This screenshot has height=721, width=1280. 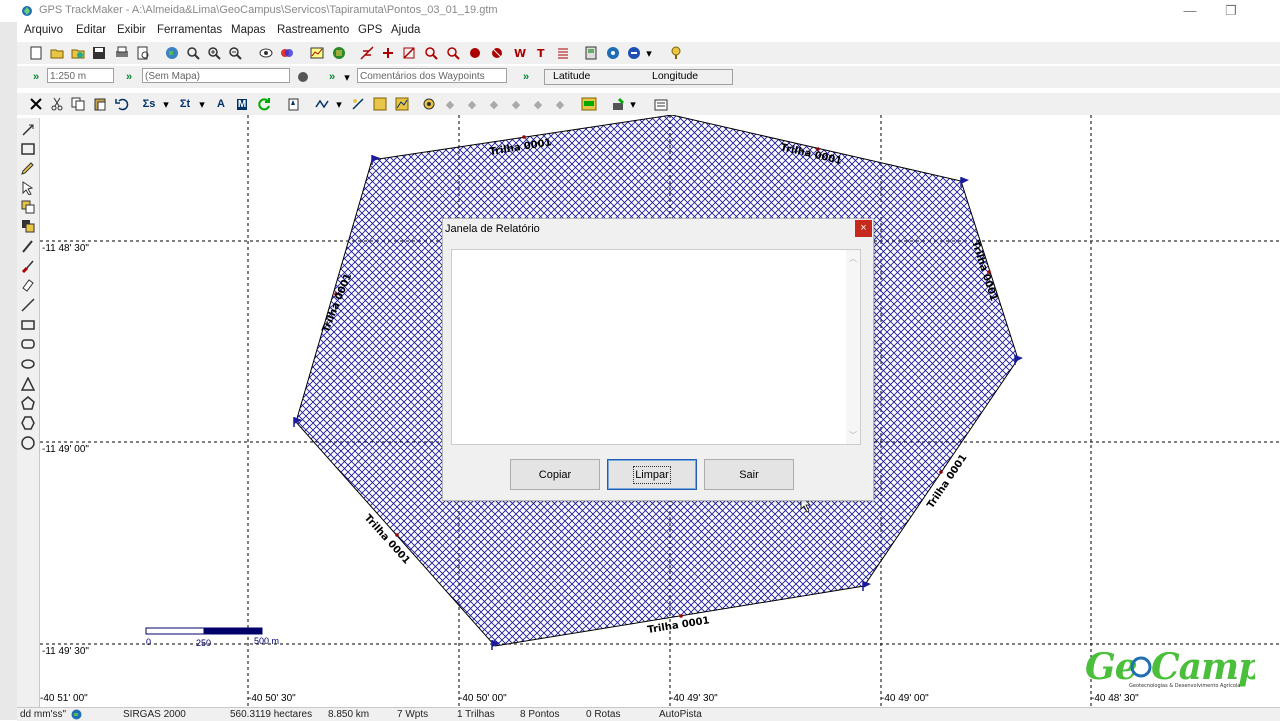 I want to click on save-icon, so click(x=99, y=53).